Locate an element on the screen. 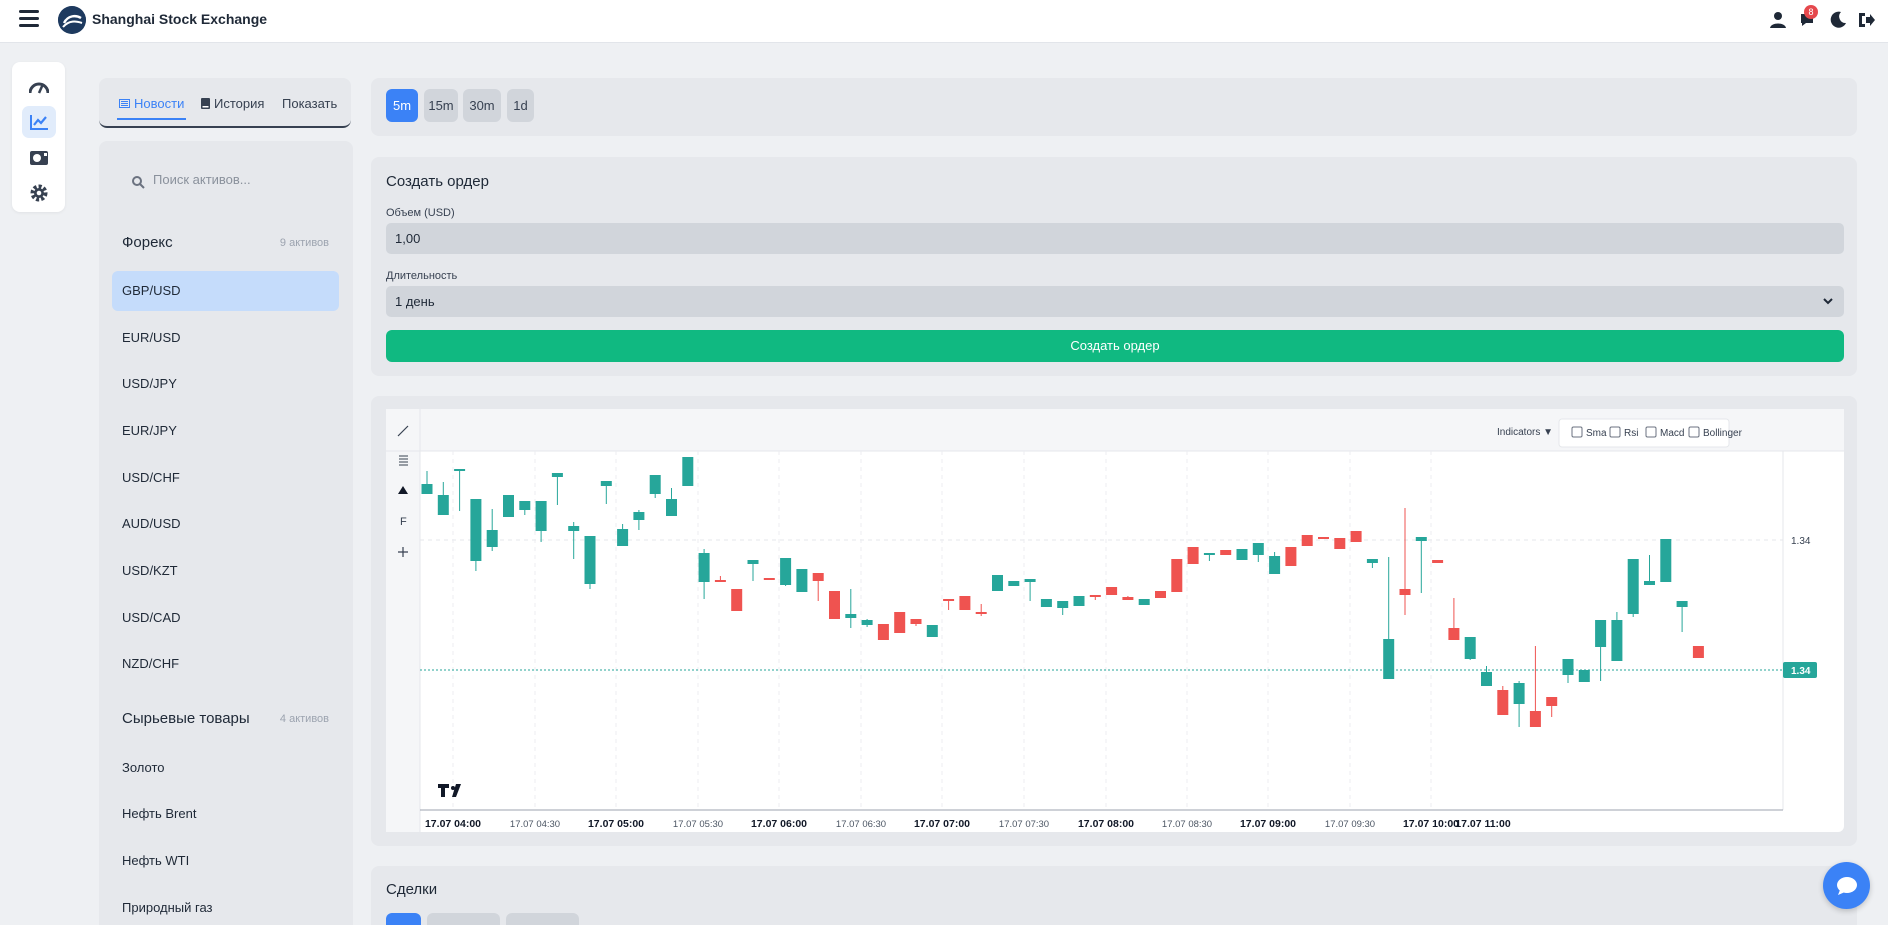 This screenshot has width=1888, height=925. gear-icon is located at coordinates (39, 193).